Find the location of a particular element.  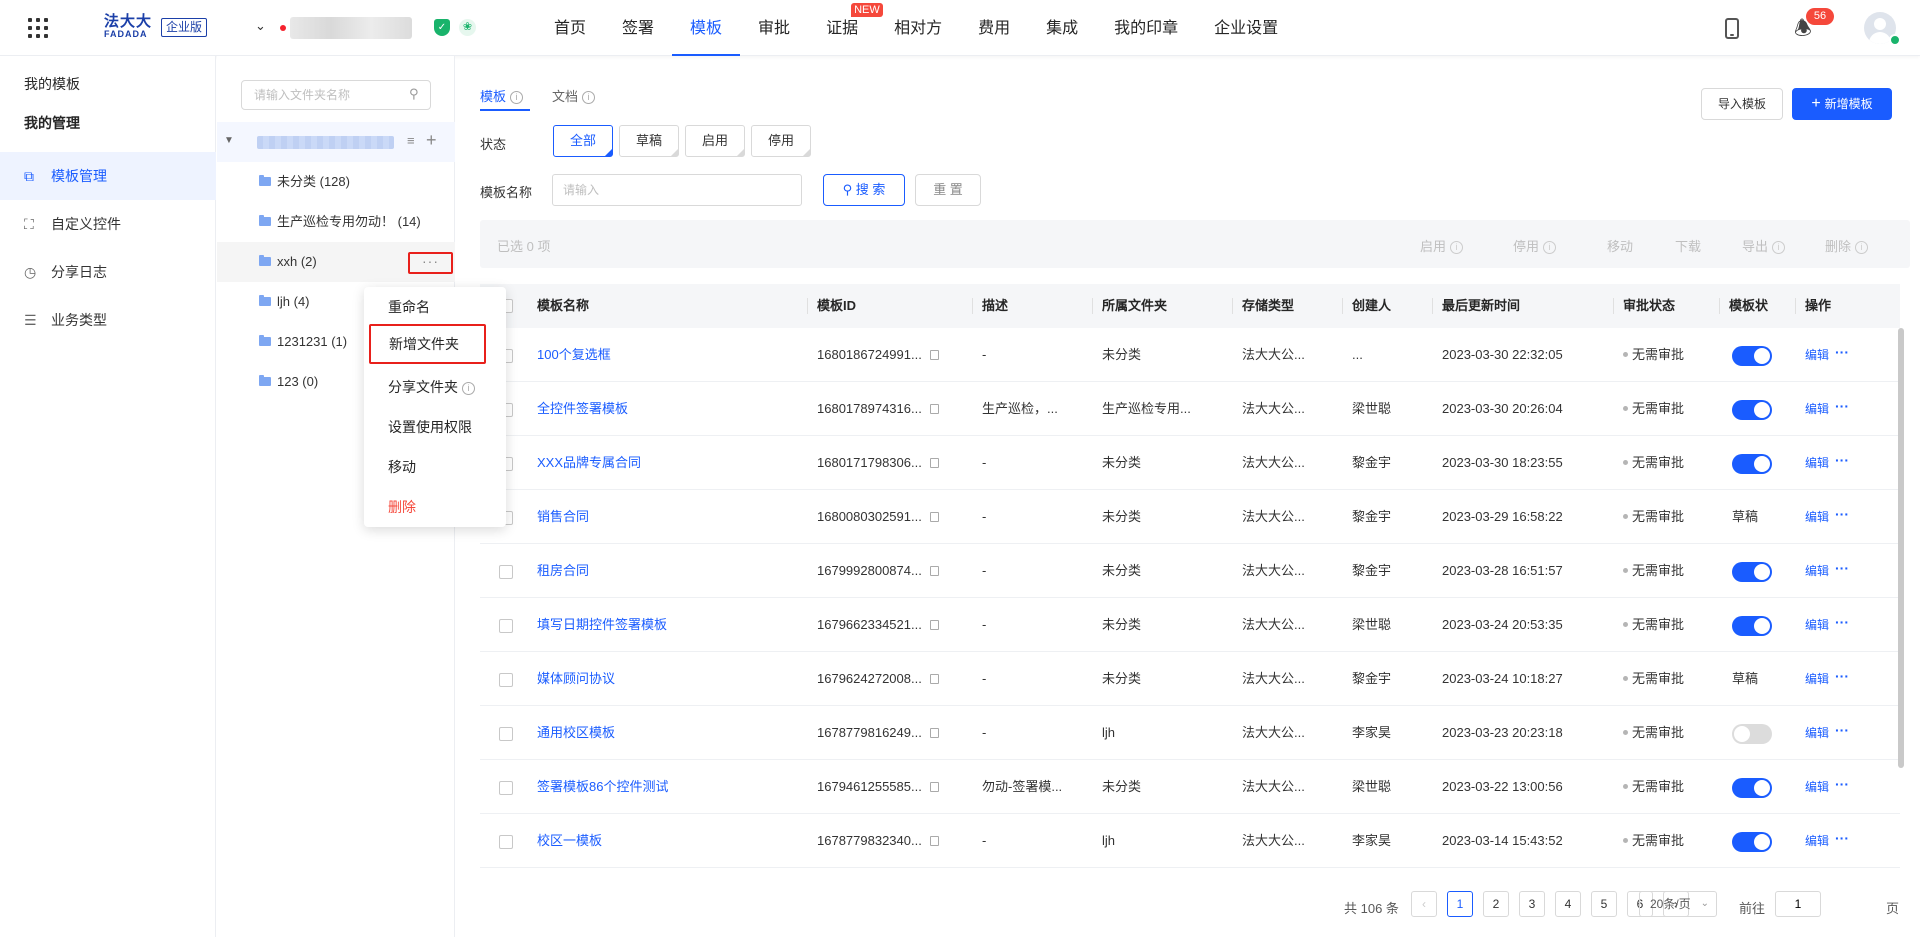

nav-item: 模板 is located at coordinates (706, 28).